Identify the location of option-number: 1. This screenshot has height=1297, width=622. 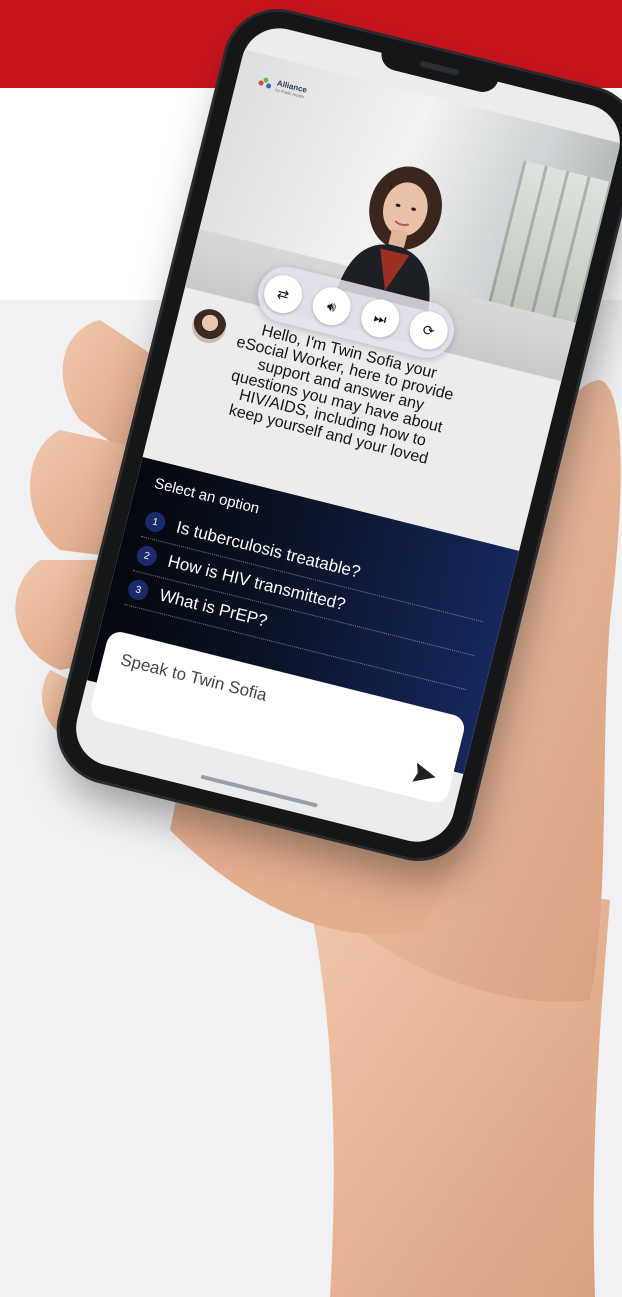
(155, 522).